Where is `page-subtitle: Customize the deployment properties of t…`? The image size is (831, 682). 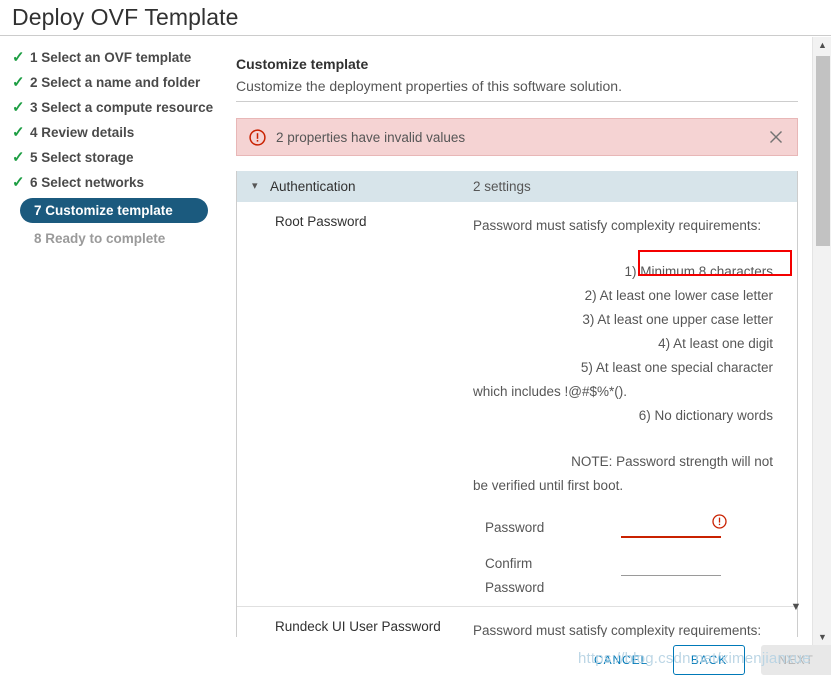 page-subtitle: Customize the deployment properties of t… is located at coordinates (429, 86).